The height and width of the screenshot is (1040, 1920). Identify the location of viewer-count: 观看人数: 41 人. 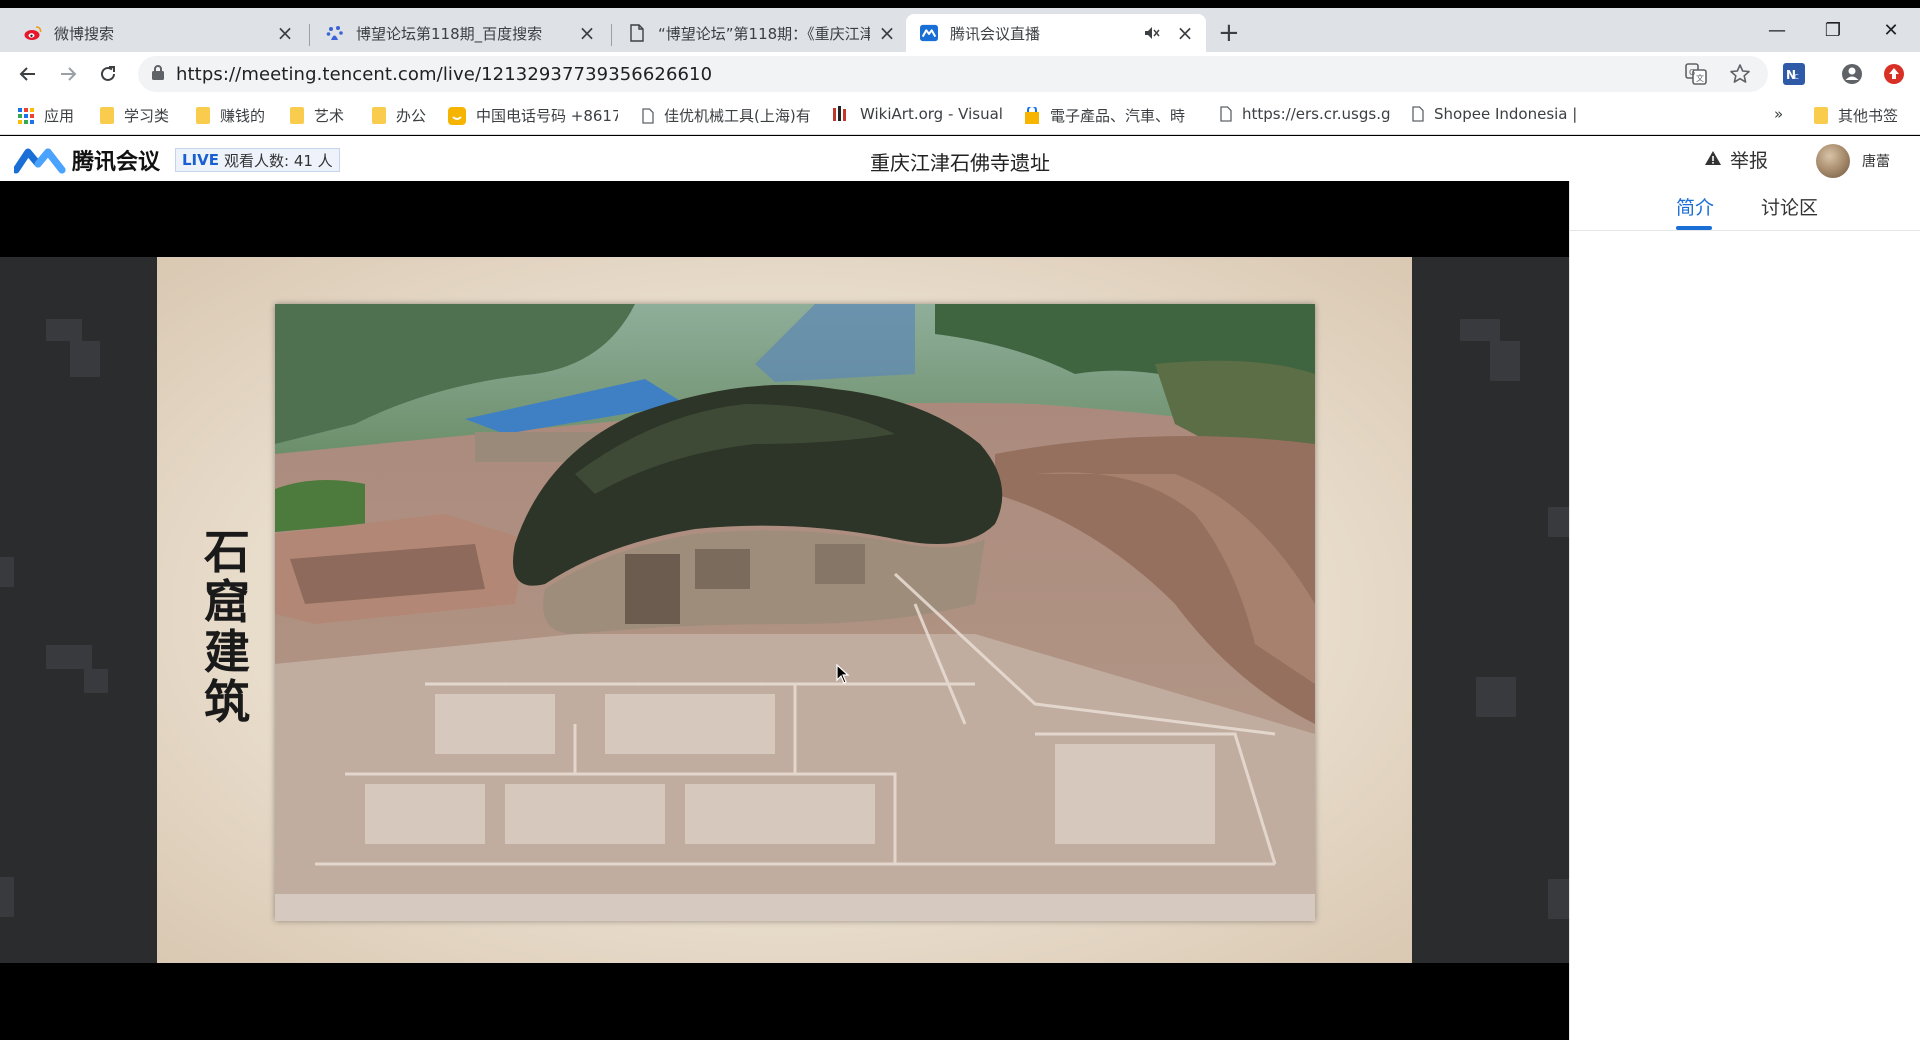
(278, 160).